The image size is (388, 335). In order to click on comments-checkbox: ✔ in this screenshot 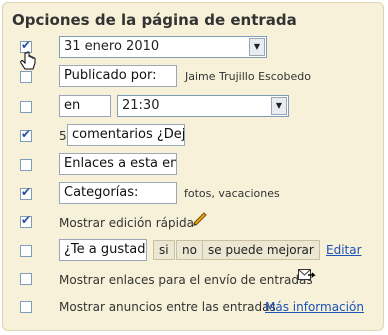, I will do `click(26, 134)`.